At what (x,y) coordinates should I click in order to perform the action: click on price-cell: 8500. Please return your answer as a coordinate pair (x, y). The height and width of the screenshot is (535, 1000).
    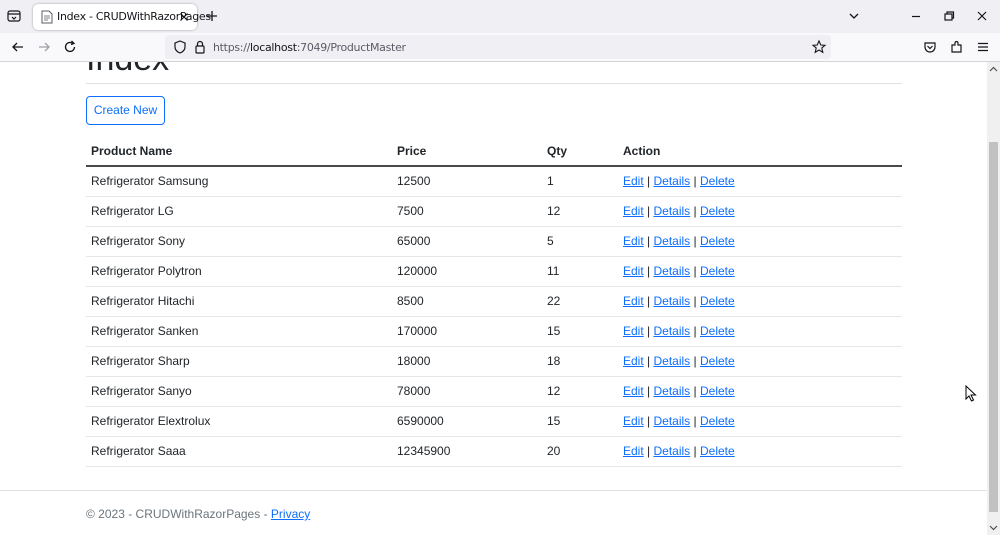
    Looking at the image, I should click on (467, 301).